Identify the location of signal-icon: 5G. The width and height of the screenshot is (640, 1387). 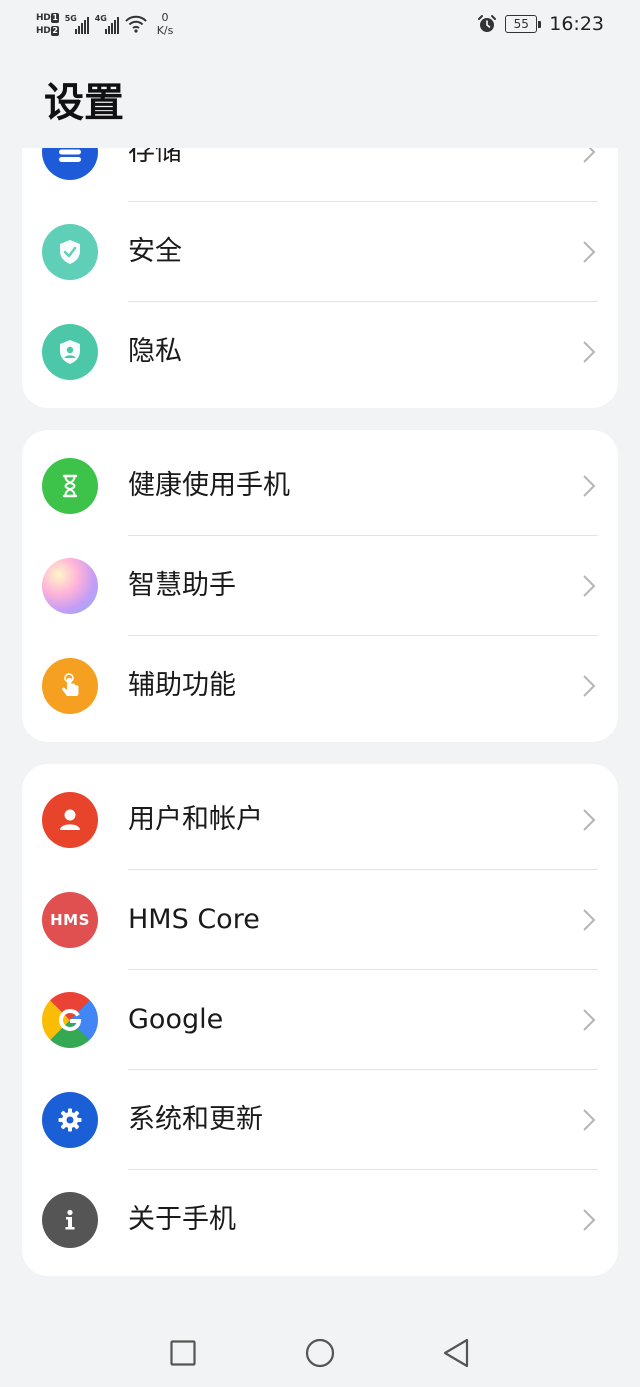
(77, 24).